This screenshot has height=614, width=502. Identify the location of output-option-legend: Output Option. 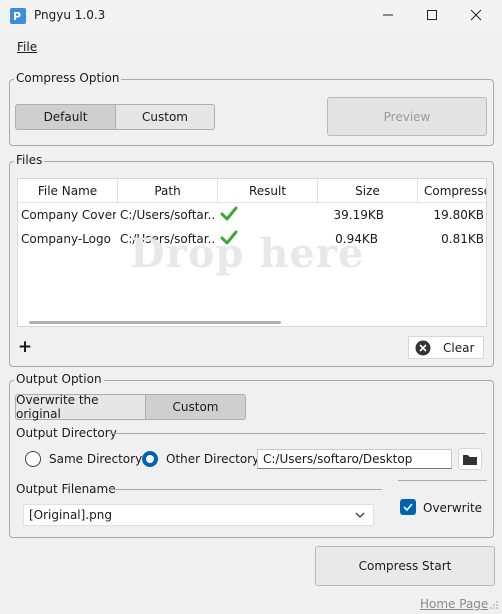
(59, 379).